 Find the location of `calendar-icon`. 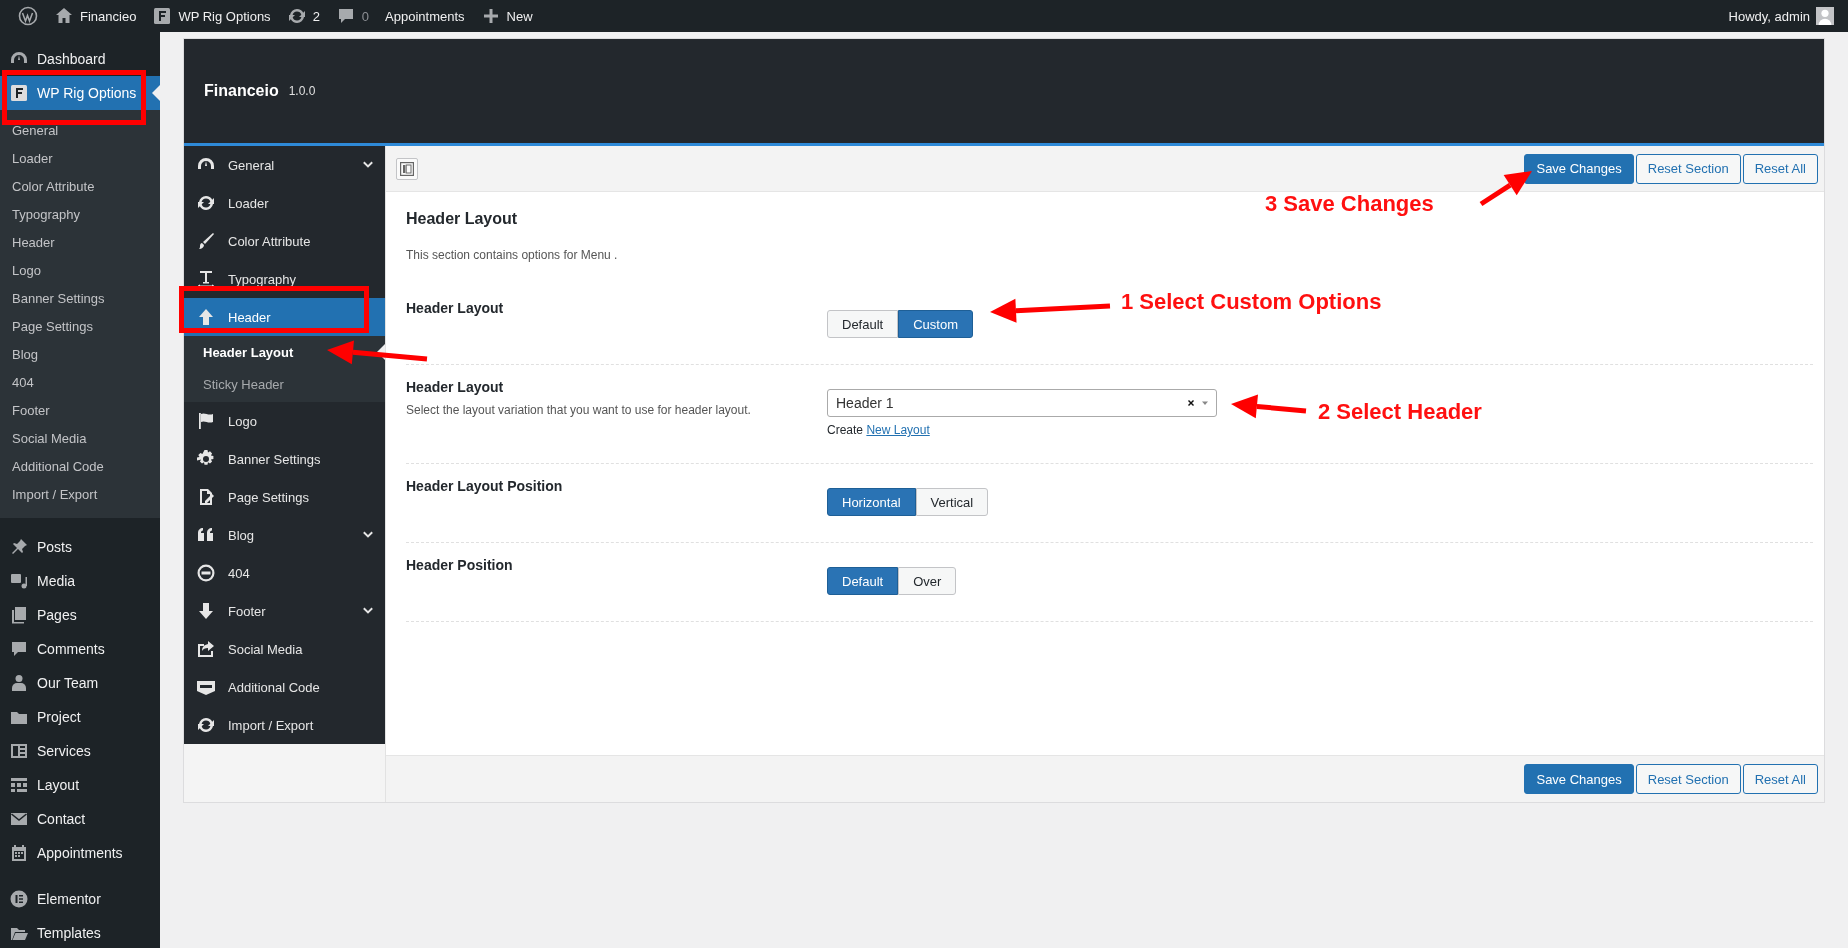

calendar-icon is located at coordinates (19, 853).